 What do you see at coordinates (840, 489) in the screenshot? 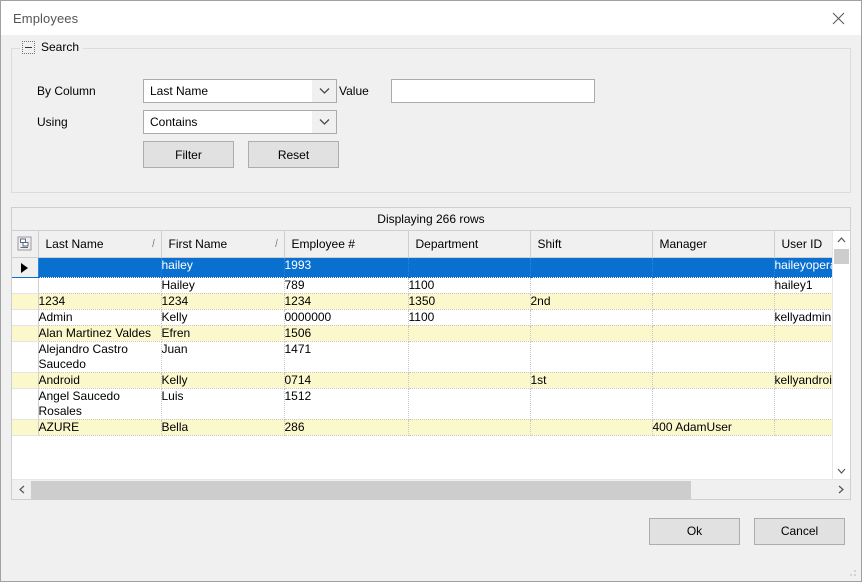
I see `scroll-right-icon` at bounding box center [840, 489].